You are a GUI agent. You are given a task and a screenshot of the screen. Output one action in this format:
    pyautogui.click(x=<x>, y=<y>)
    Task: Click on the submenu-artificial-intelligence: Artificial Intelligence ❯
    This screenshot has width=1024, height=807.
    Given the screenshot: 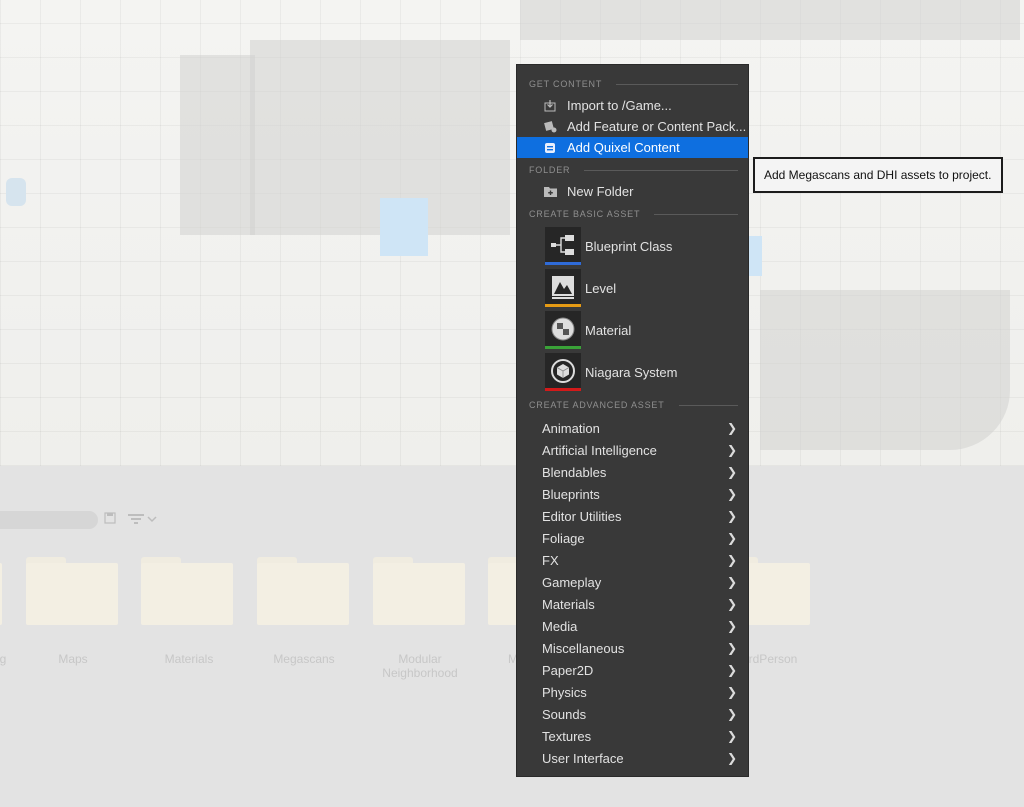 What is the action you would take?
    pyautogui.click(x=632, y=450)
    